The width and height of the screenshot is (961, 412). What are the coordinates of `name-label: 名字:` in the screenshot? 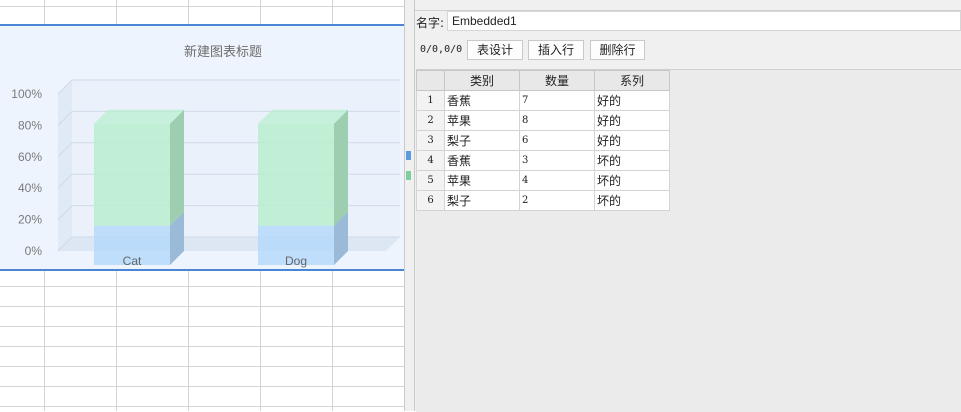 It's located at (430, 23).